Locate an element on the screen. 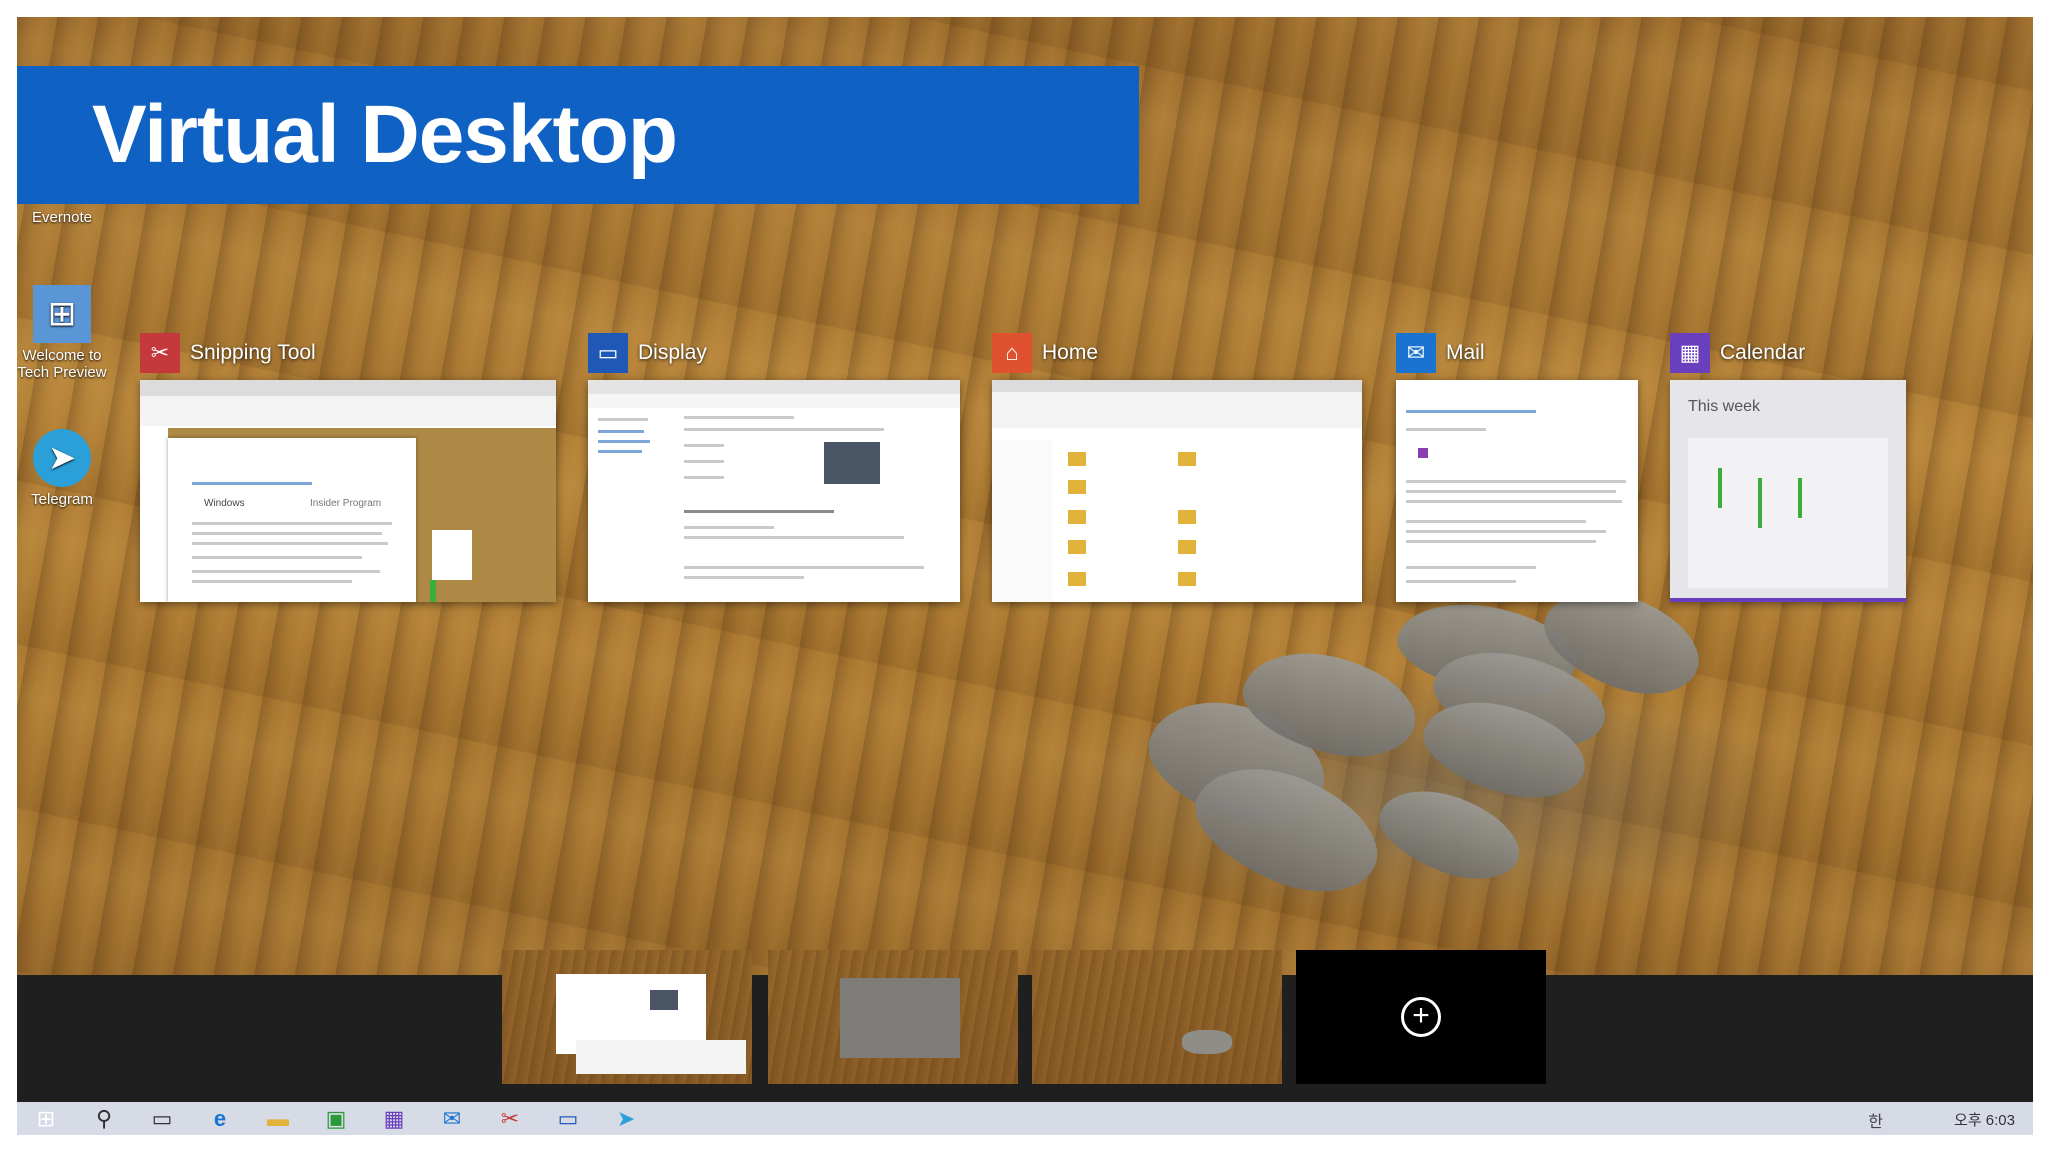 The width and height of the screenshot is (2048, 1152). window-snipping-tool: ✂ Snipping Tool Windows Insider Program is located at coordinates (348, 466).